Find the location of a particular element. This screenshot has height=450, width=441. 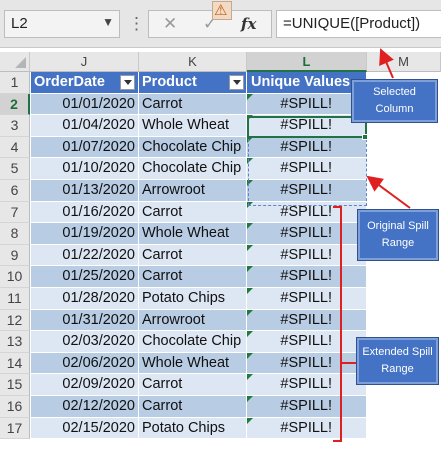

more-options-icon: ⋮ is located at coordinates (136, 24).